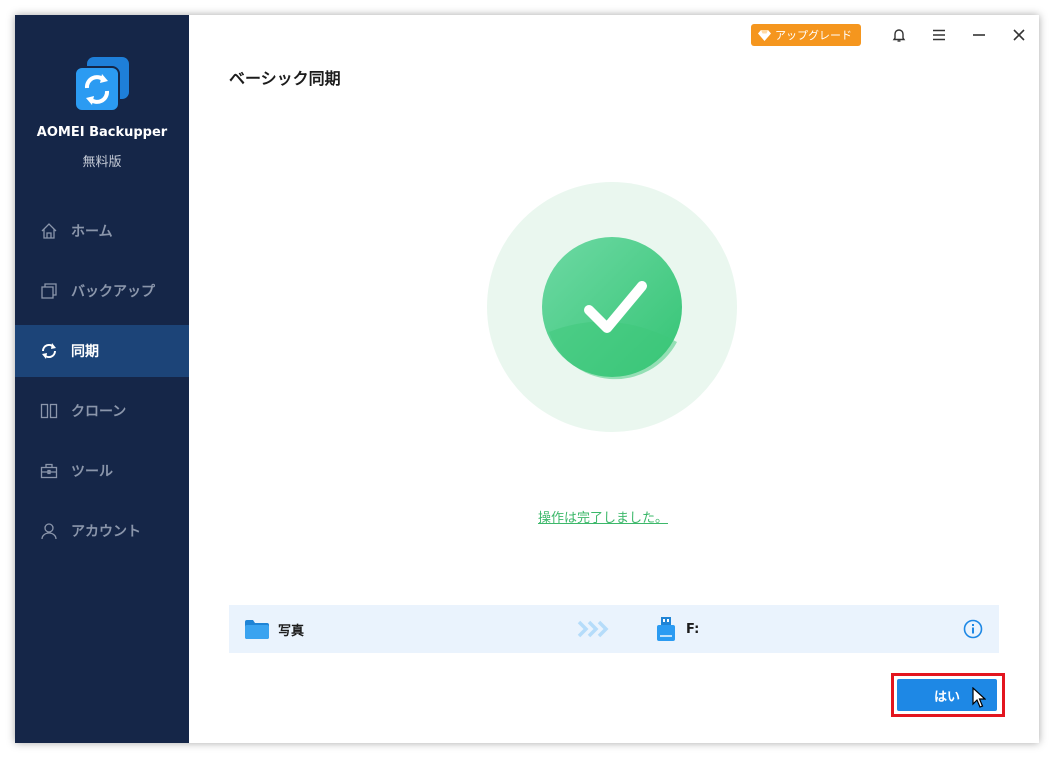  What do you see at coordinates (603, 516) in the screenshot?
I see `status-link: 操作は完了しました。` at bounding box center [603, 516].